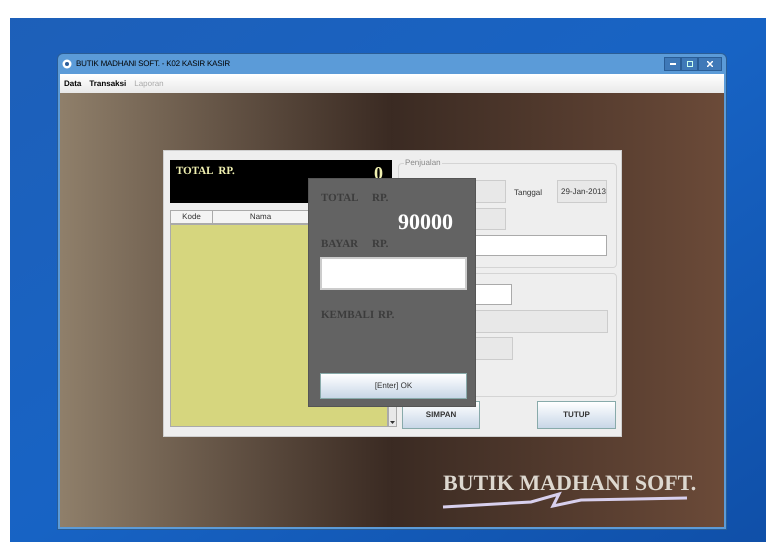 This screenshot has width=766, height=542. I want to click on maximize-icon, so click(689, 64).